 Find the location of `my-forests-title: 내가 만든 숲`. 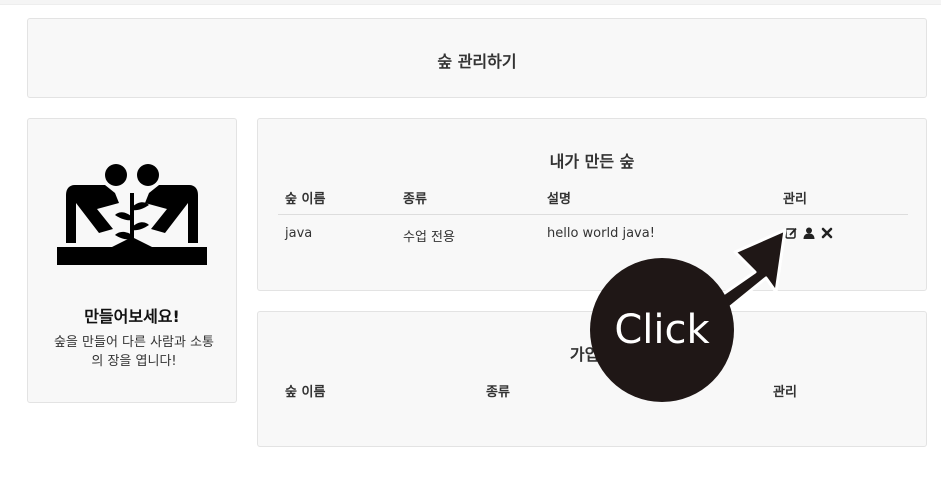

my-forests-title: 내가 만든 숲 is located at coordinates (592, 161).